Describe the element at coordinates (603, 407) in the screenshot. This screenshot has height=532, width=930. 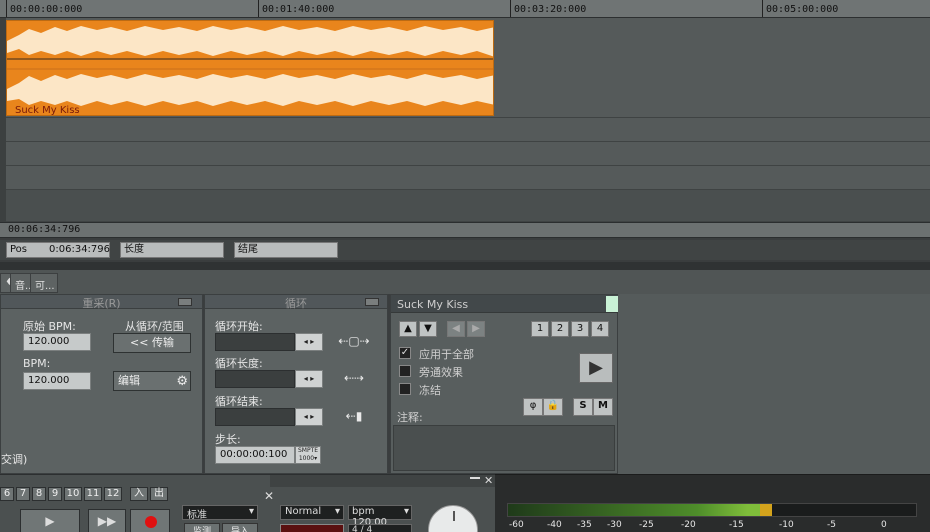
I see `mute-button: M` at that location.